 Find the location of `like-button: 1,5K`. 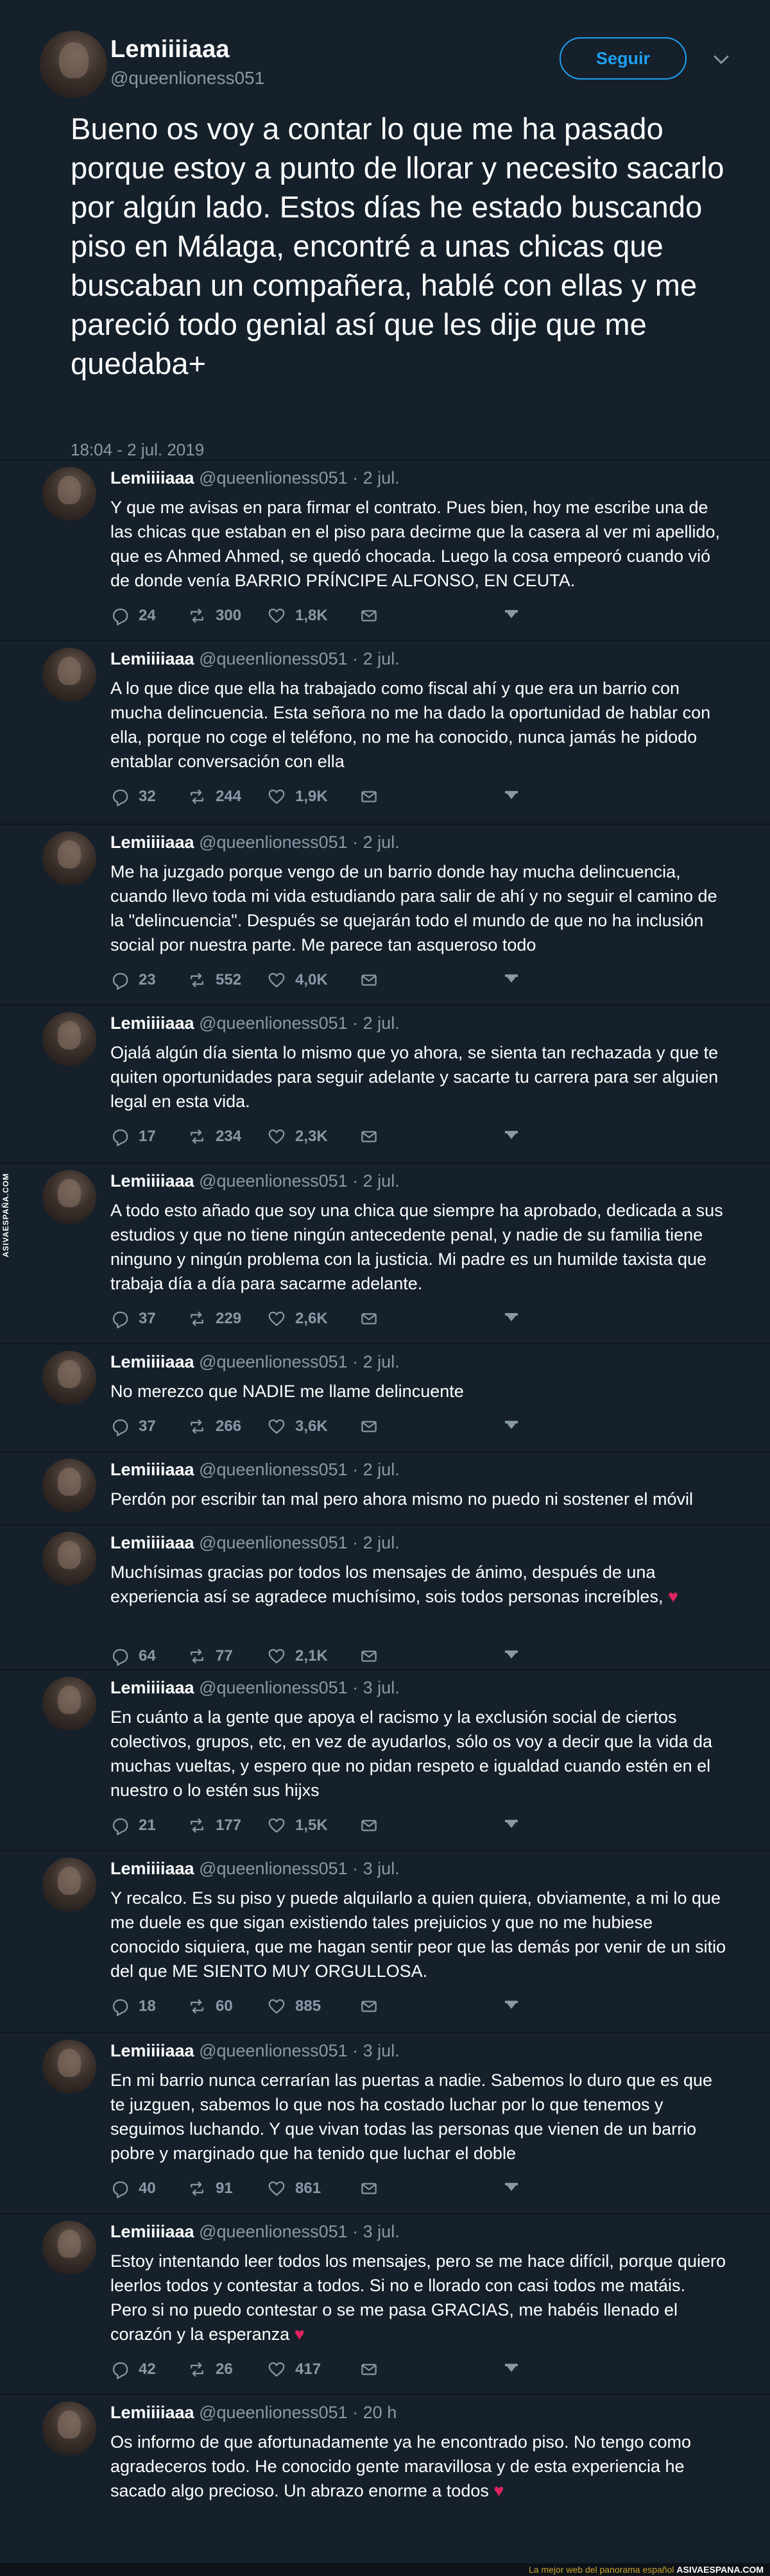

like-button: 1,5K is located at coordinates (298, 1825).